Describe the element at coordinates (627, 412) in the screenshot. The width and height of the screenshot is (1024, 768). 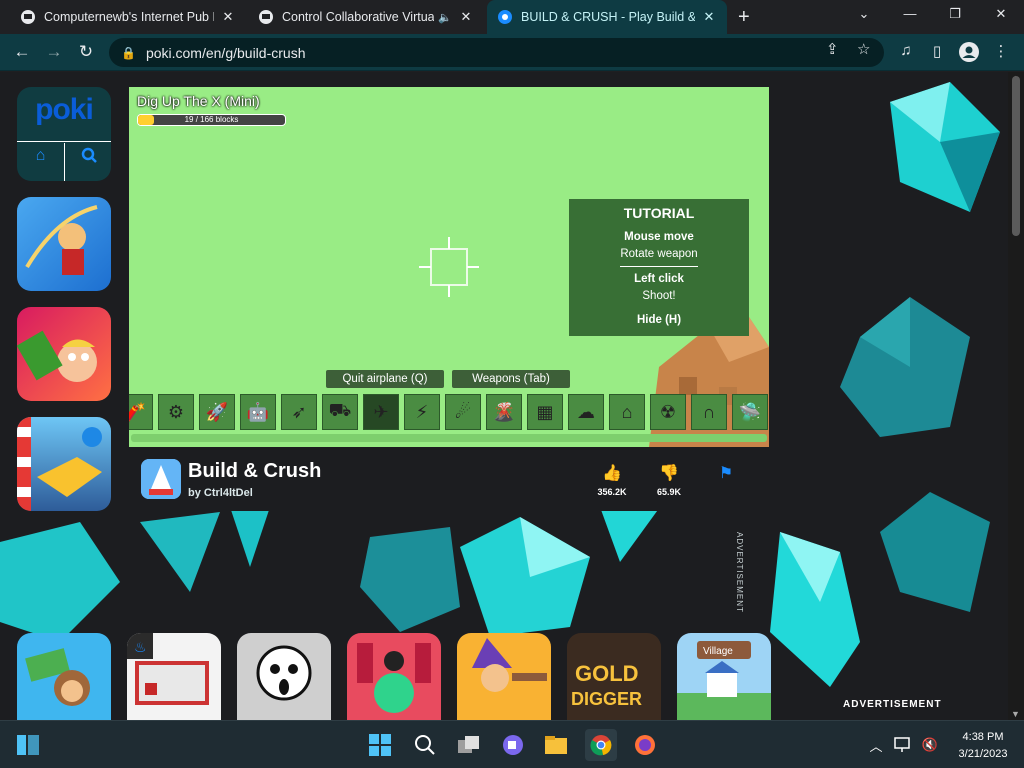
I see `house-slot: ⌂` at that location.